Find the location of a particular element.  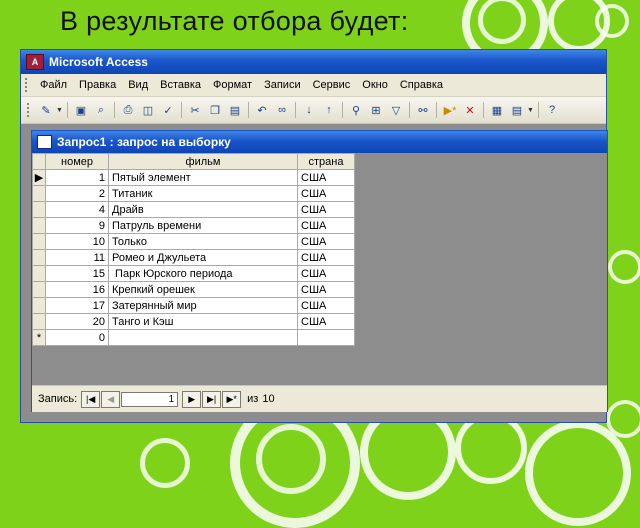

cell-film: Только is located at coordinates (203, 241).